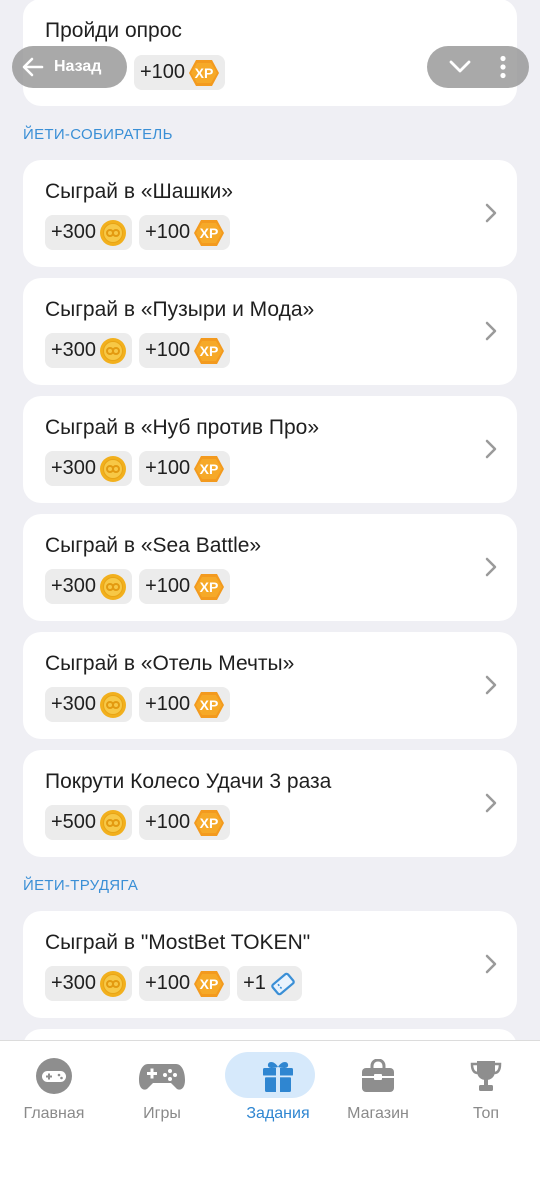  Describe the element at coordinates (378, 1113) in the screenshot. I see `tab-label: Магазин` at that location.